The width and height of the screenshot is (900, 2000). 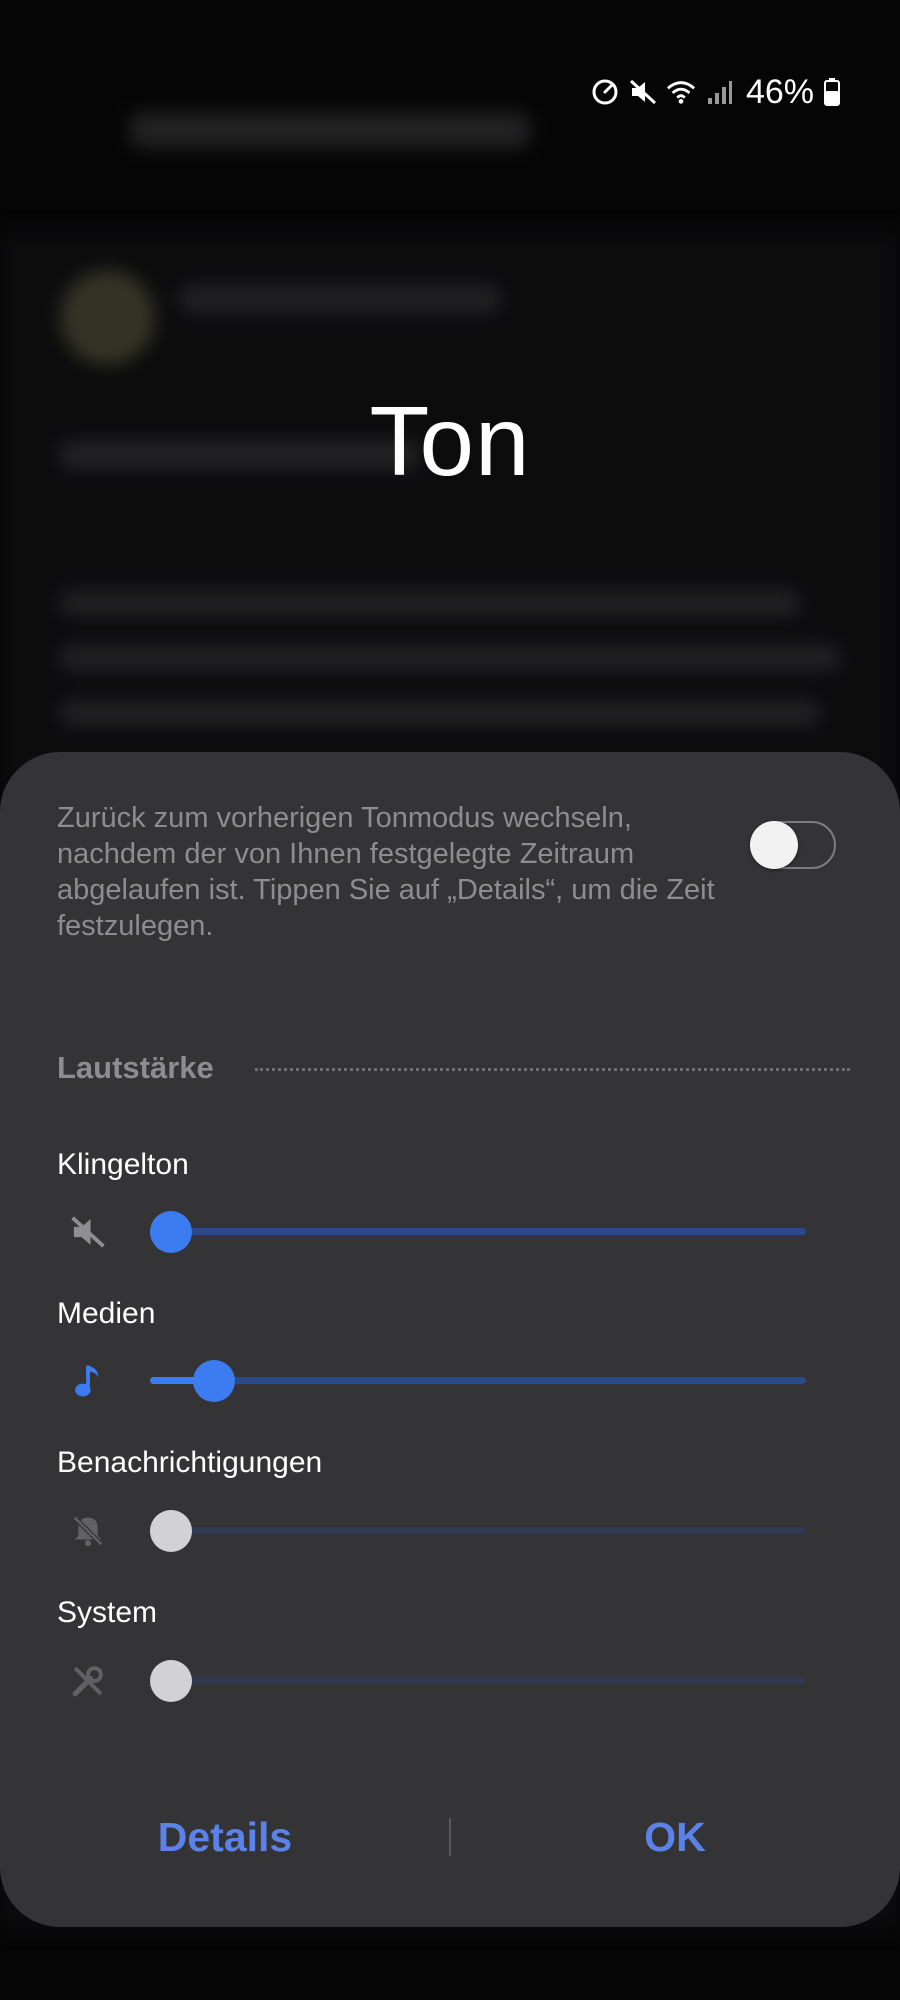 What do you see at coordinates (605, 92) in the screenshot?
I see `data-saver-icon` at bounding box center [605, 92].